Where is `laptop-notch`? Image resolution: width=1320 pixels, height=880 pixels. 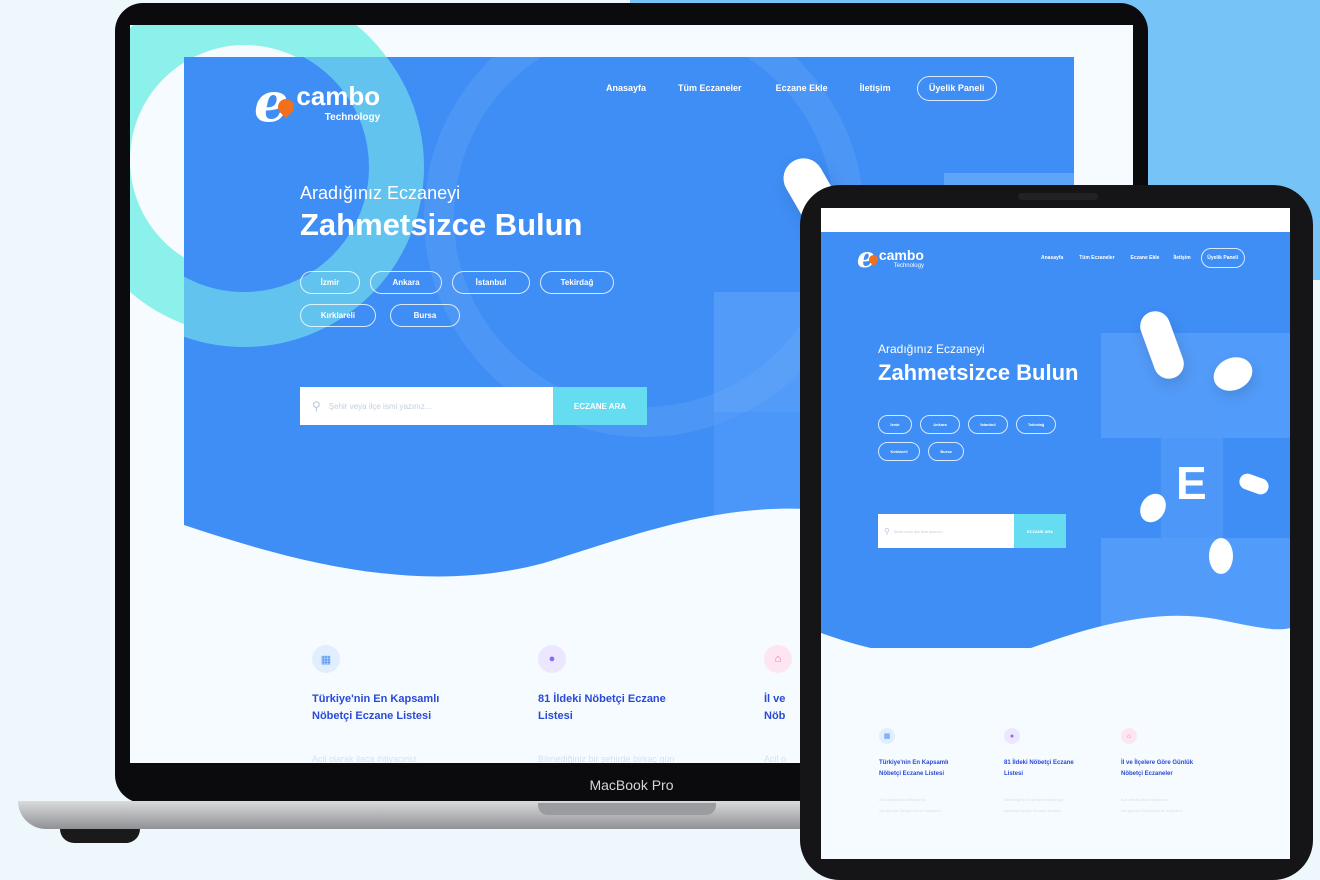
laptop-notch is located at coordinates (627, 809).